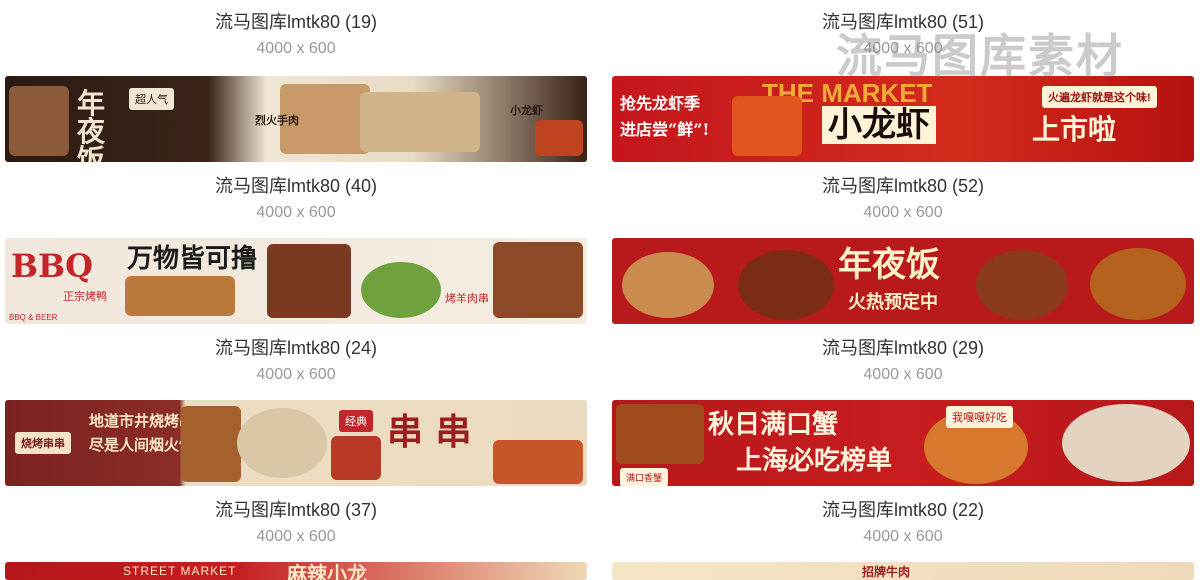 The width and height of the screenshot is (1200, 580). What do you see at coordinates (296, 35) in the screenshot?
I see `card-caption: 流马图库lmtk80 (19) 4000 x 600` at bounding box center [296, 35].